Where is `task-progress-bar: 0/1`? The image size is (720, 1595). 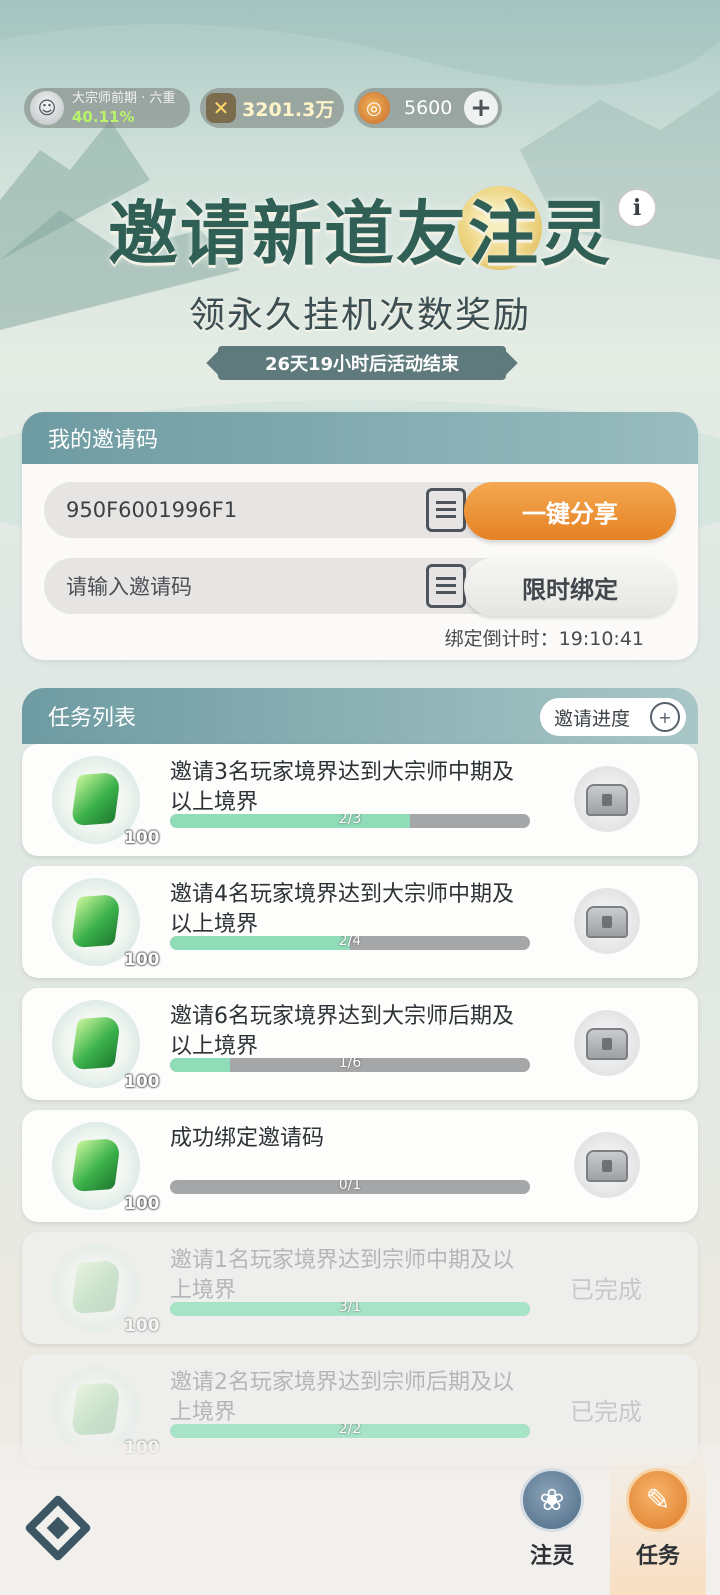
task-progress-bar: 0/1 is located at coordinates (350, 1187).